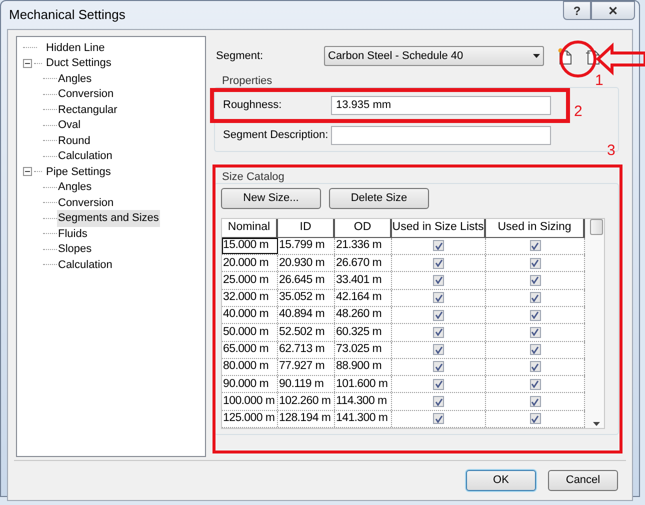 The image size is (645, 505). I want to click on table-cell: 20.930 m, so click(306, 263).